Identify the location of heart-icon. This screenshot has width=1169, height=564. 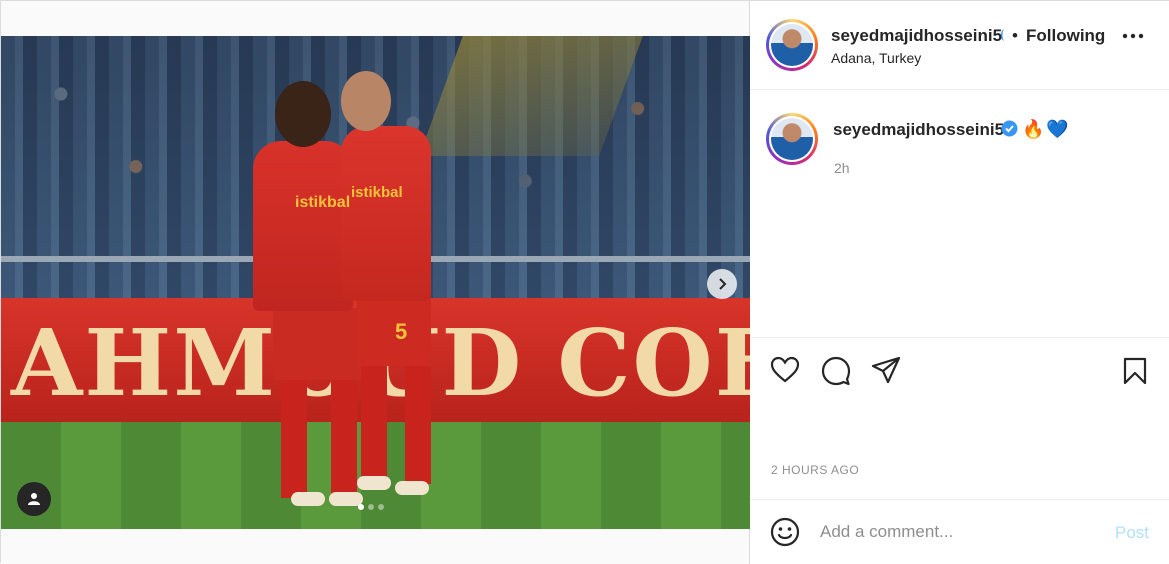
(785, 370).